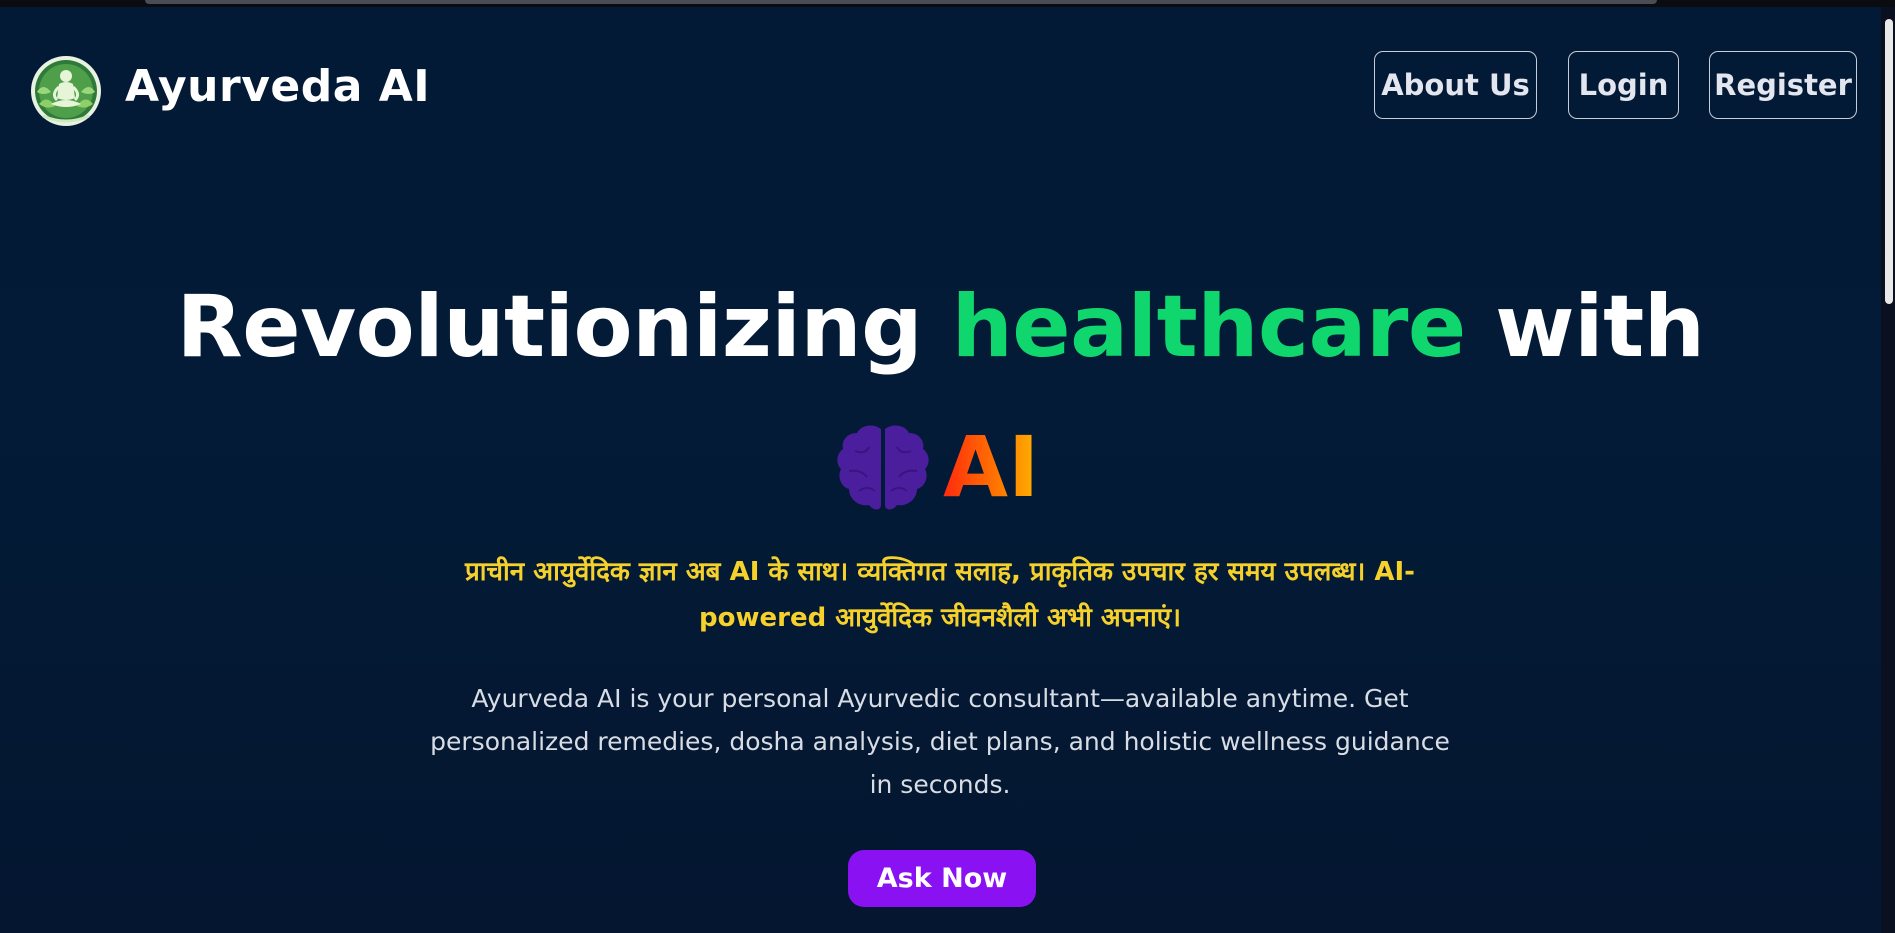 The width and height of the screenshot is (1895, 933). I want to click on register-button: Register, so click(1783, 85).